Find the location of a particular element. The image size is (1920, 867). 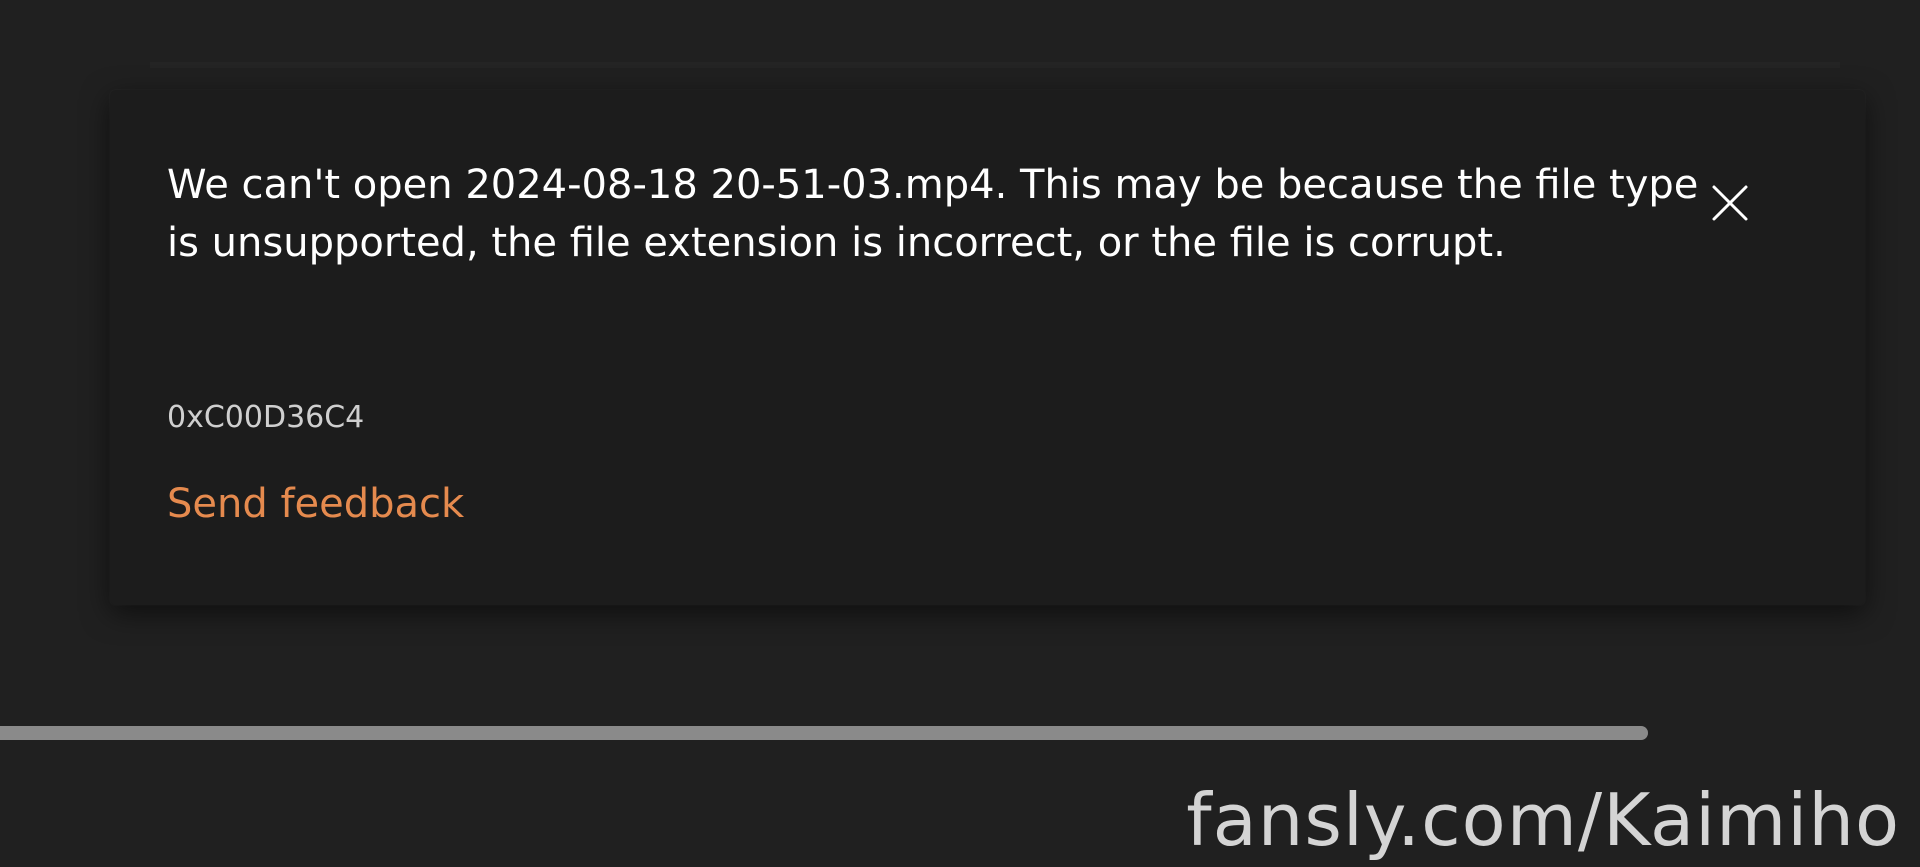

watermark-text: fansly.com/Kaimiho is located at coordinates (1543, 820).